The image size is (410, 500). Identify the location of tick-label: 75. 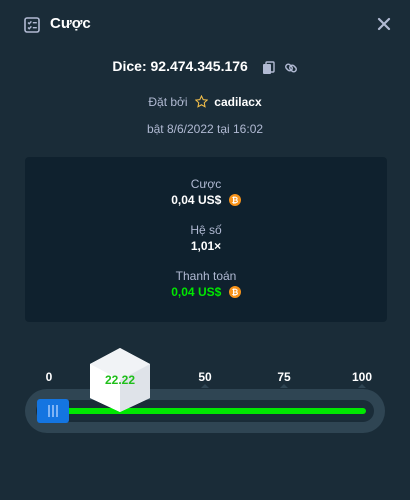
(284, 377).